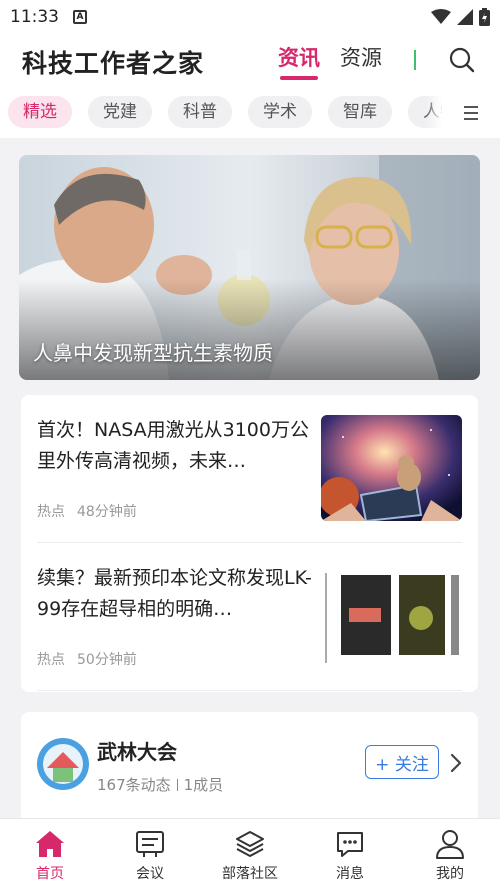 This screenshot has height=888, width=500. What do you see at coordinates (350, 874) in the screenshot?
I see `nav-label: 消息` at bounding box center [350, 874].